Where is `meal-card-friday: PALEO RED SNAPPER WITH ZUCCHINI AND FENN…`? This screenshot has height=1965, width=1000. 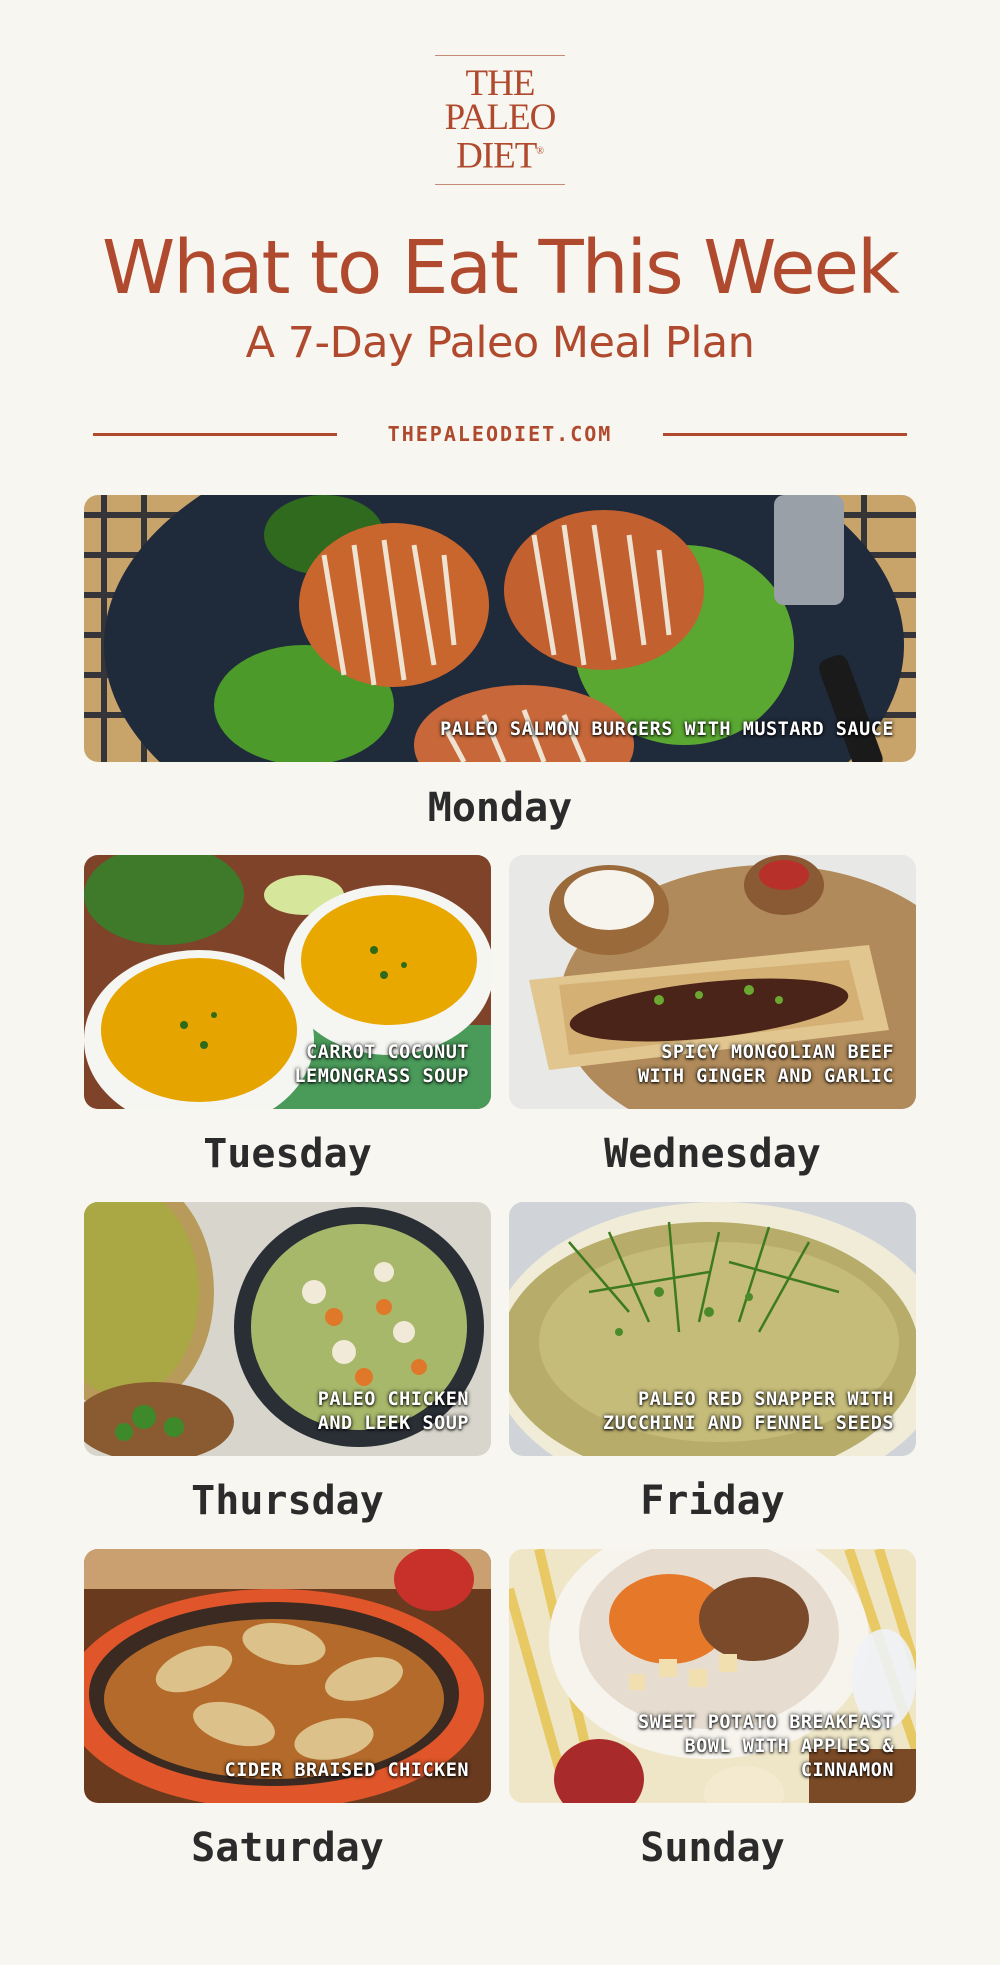
meal-card-friday: PALEO RED SNAPPER WITH ZUCCHINI AND FENN… is located at coordinates (712, 1329).